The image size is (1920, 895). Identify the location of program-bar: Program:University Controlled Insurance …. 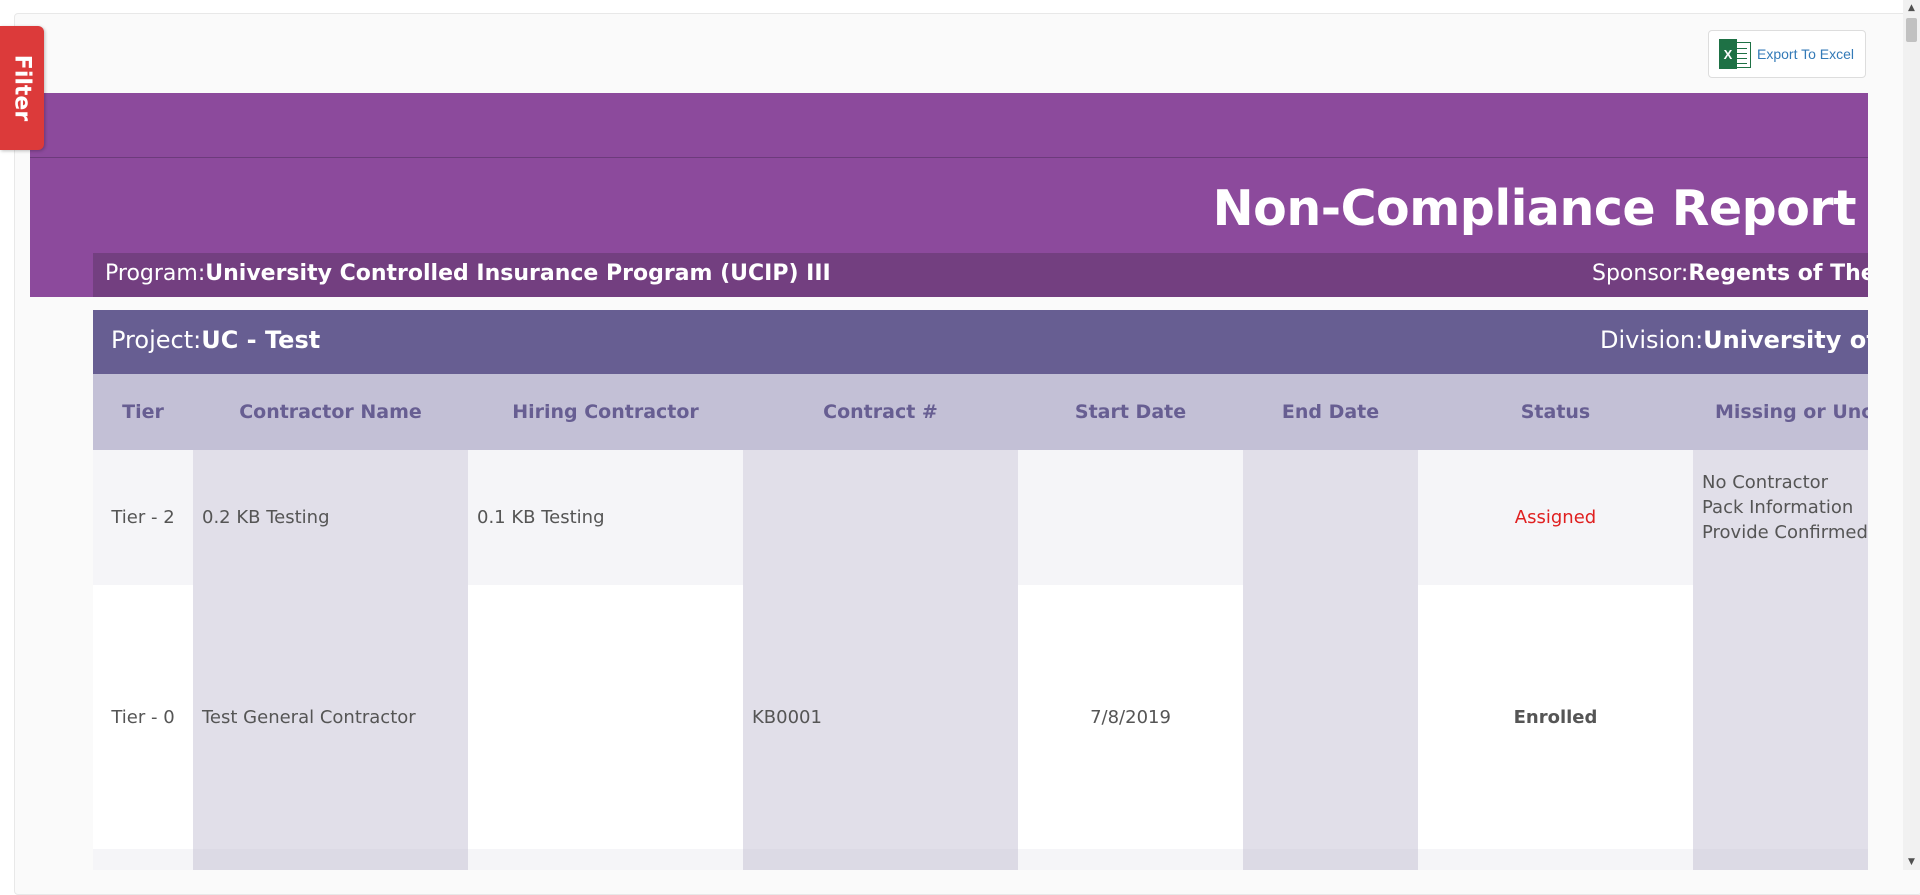
(980, 275).